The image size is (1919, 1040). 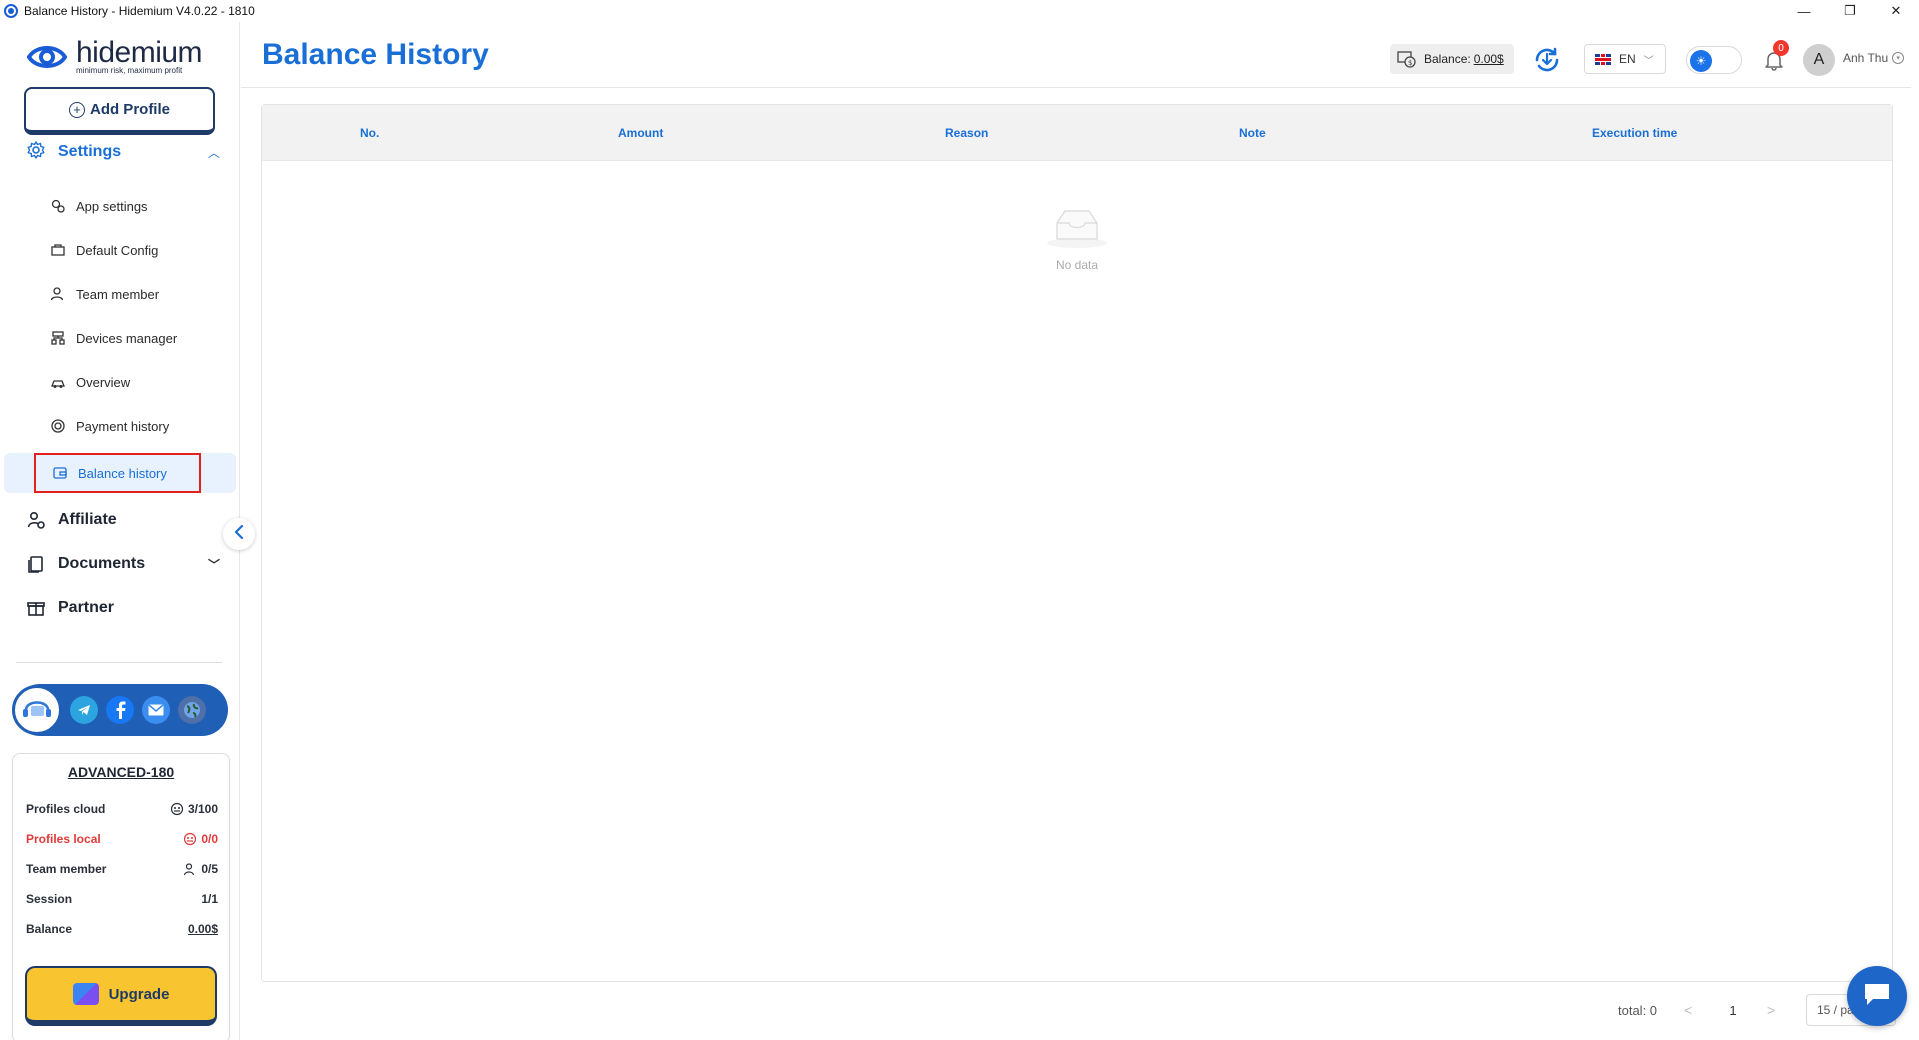 I want to click on sidebar-item-documents: Documents ﹀, so click(x=126, y=564).